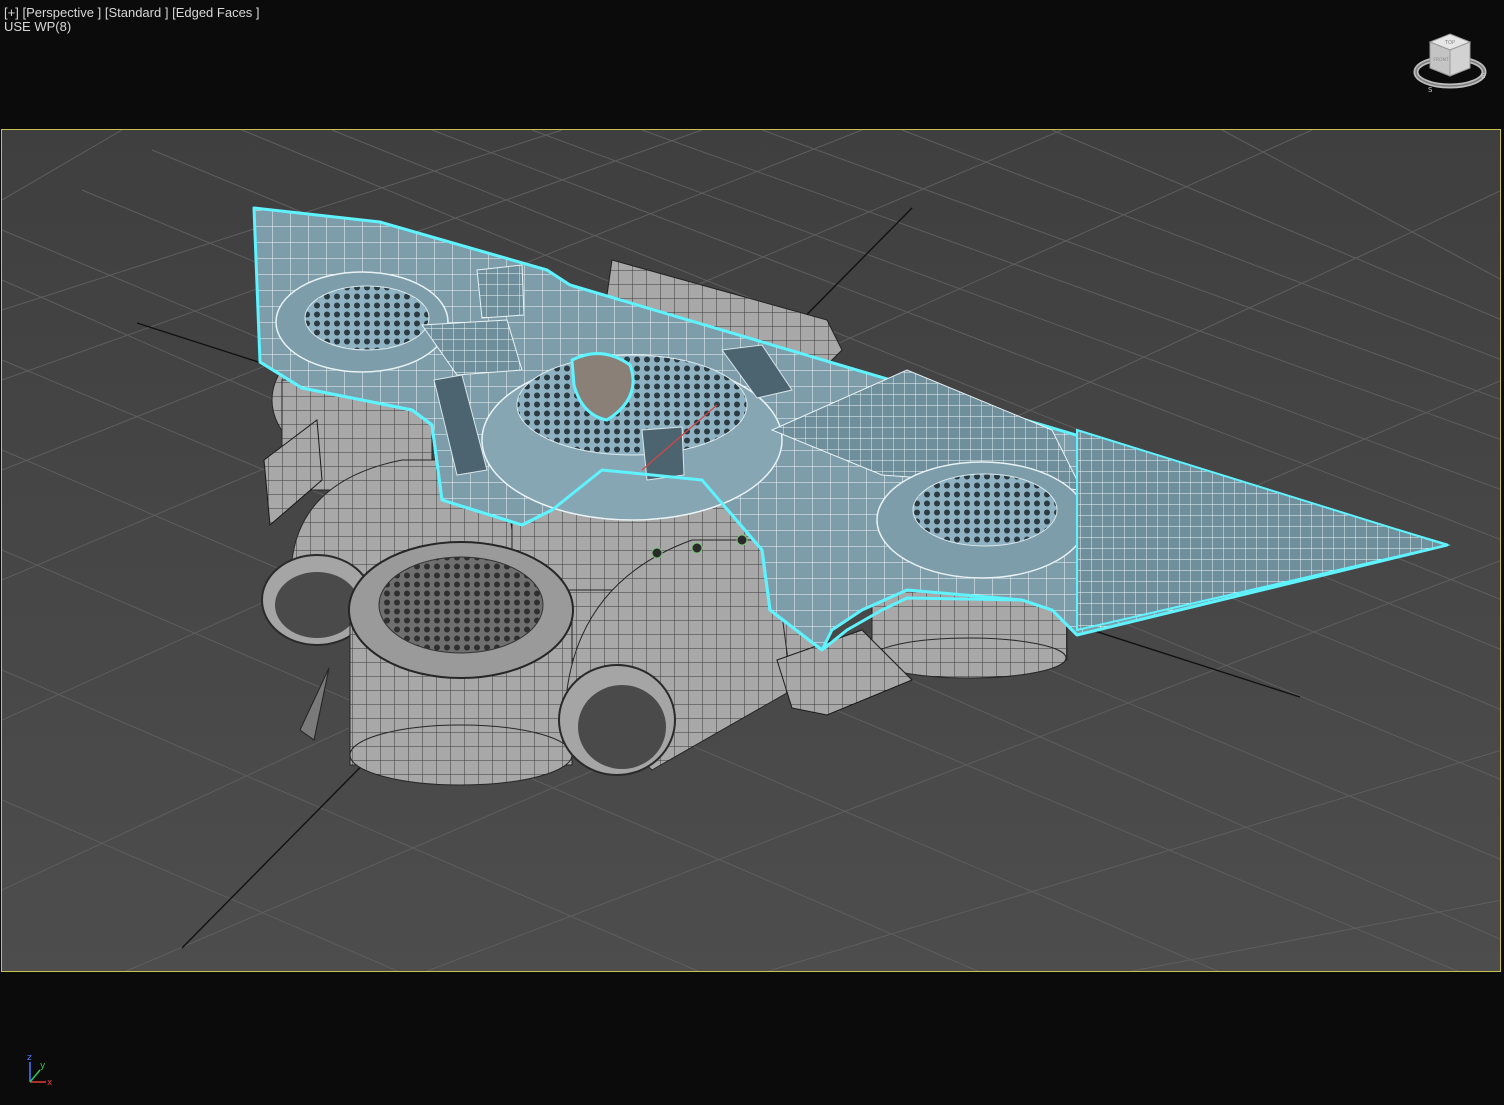 The image size is (1504, 1105). Describe the element at coordinates (1483, 76) in the screenshot. I see `viewcube-compass-e: E` at that location.